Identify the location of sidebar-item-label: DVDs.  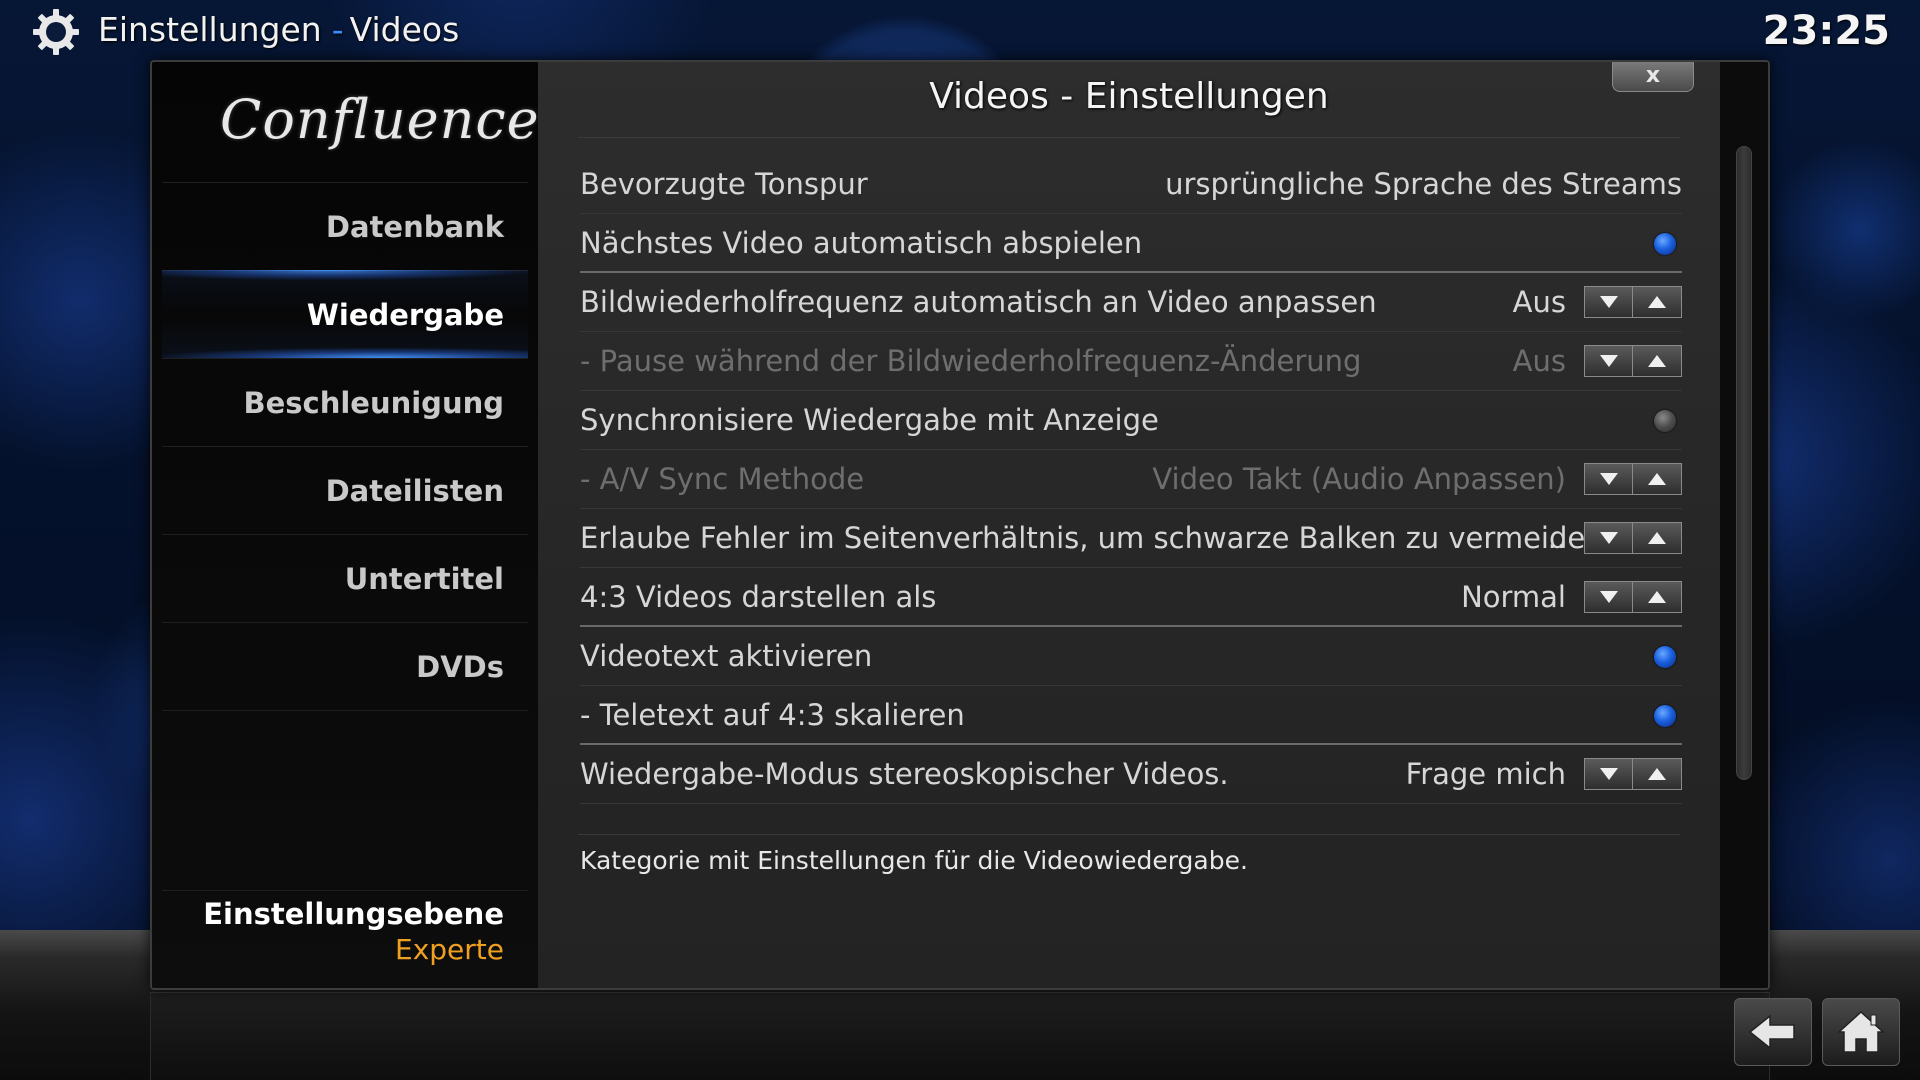
(460, 667).